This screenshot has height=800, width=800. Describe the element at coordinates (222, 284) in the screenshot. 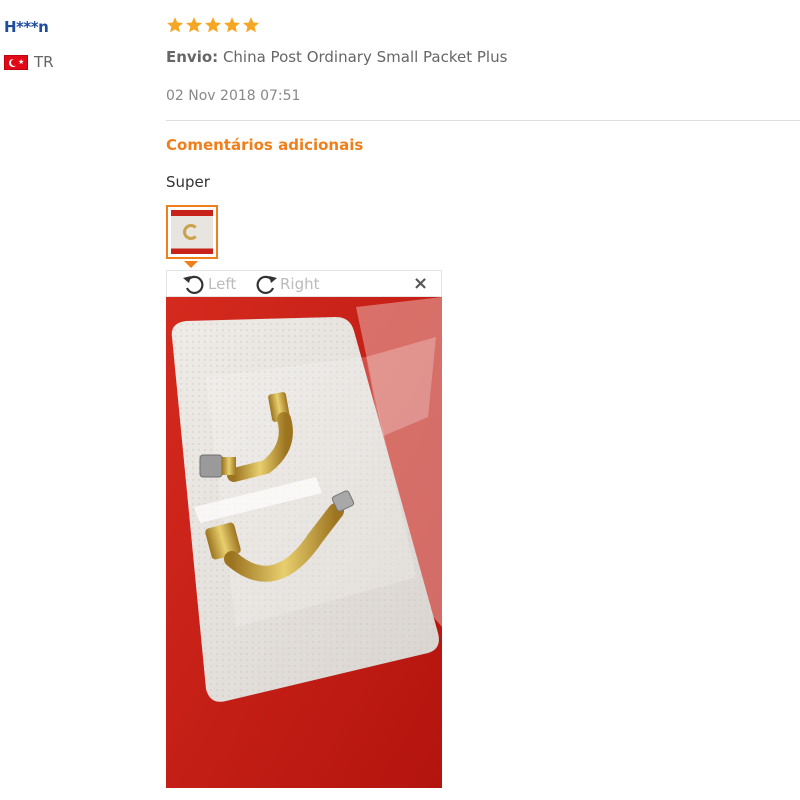

I see `rotate-left-label: Left` at that location.